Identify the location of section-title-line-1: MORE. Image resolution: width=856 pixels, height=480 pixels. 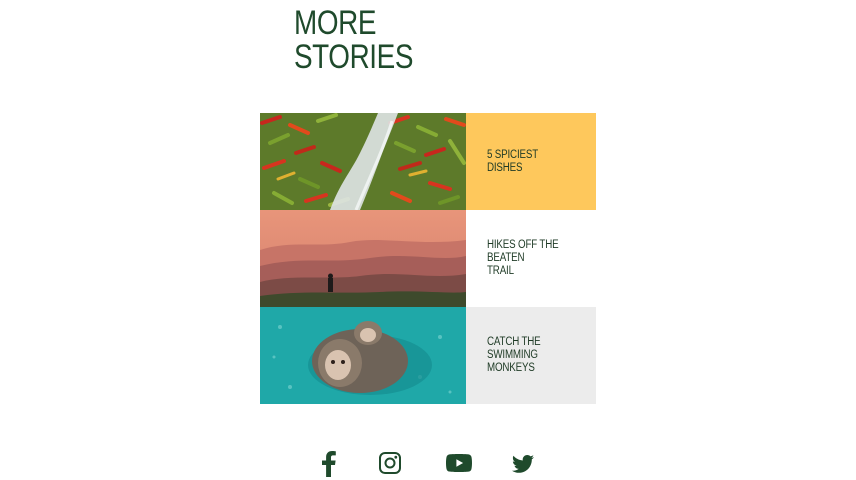
(335, 23).